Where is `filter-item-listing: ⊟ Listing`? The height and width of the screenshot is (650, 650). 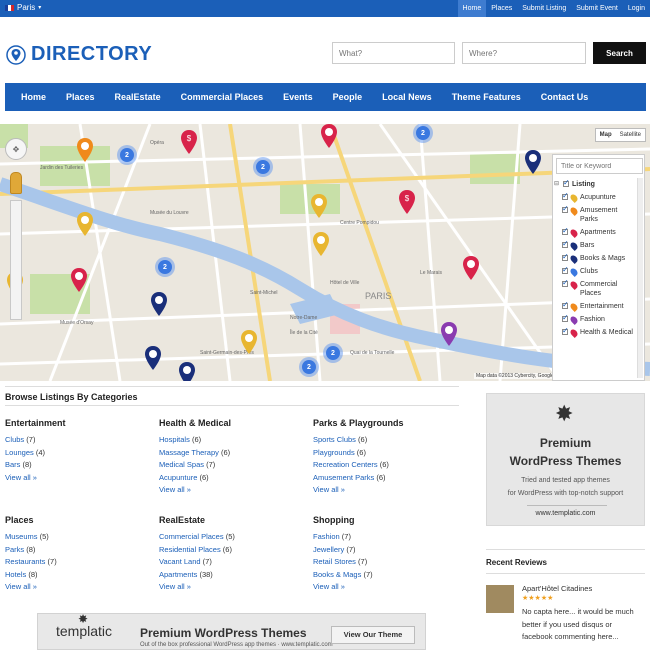 filter-item-listing: ⊟ Listing is located at coordinates (595, 184).